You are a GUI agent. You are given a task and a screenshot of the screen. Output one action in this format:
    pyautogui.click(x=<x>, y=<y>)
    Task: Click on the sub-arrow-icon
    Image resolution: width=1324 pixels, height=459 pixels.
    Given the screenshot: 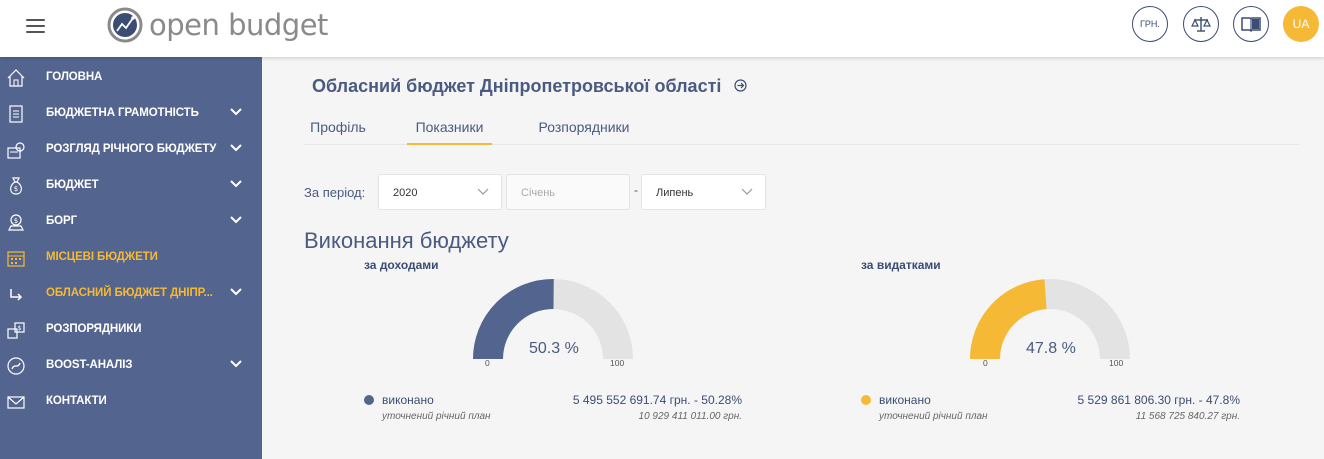 What is the action you would take?
    pyautogui.click(x=16, y=295)
    